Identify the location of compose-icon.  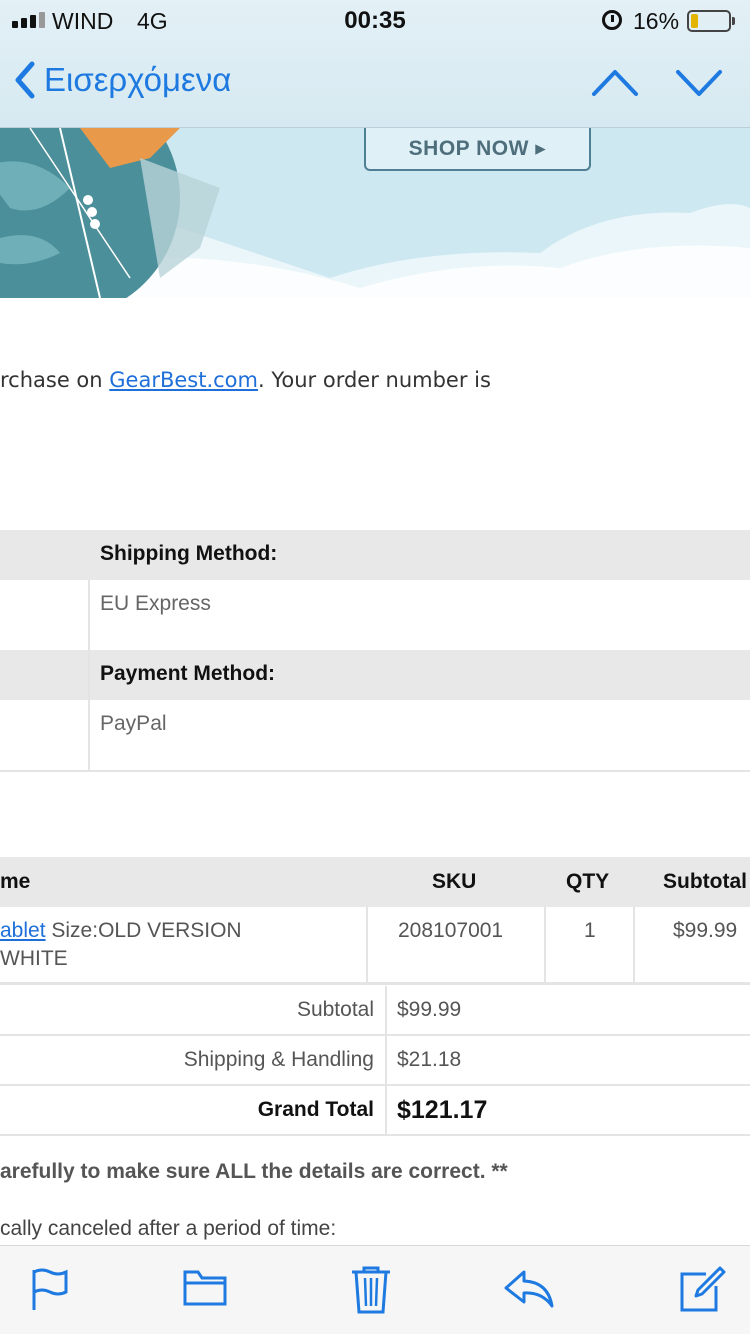
(702, 1290).